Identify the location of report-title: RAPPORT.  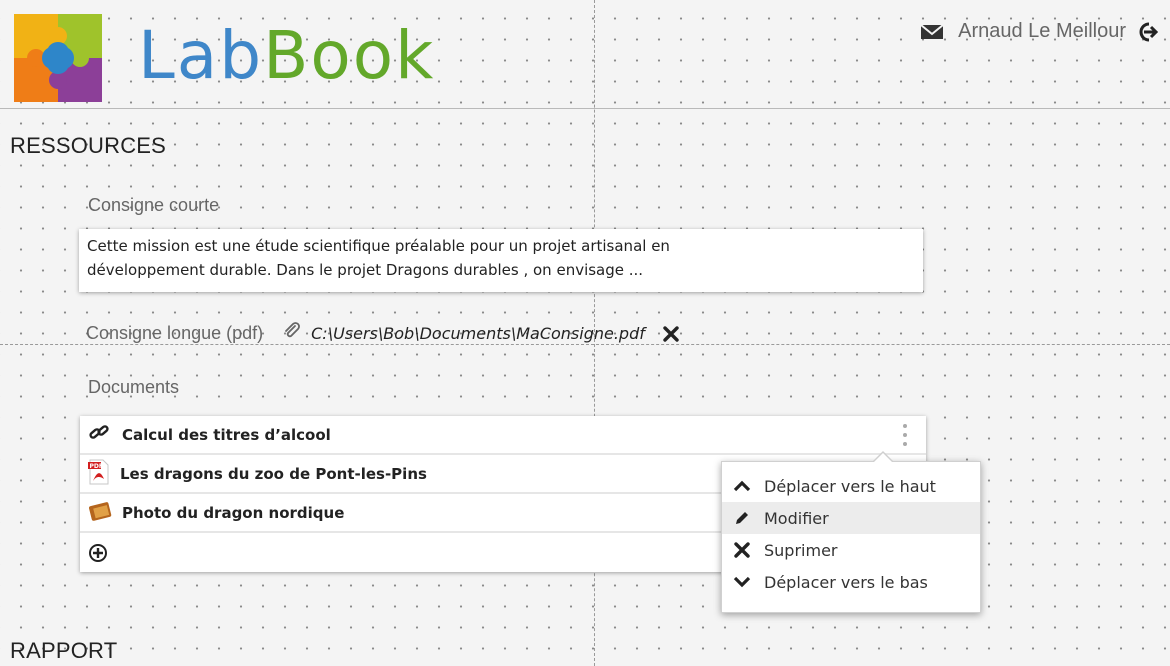
(64, 650).